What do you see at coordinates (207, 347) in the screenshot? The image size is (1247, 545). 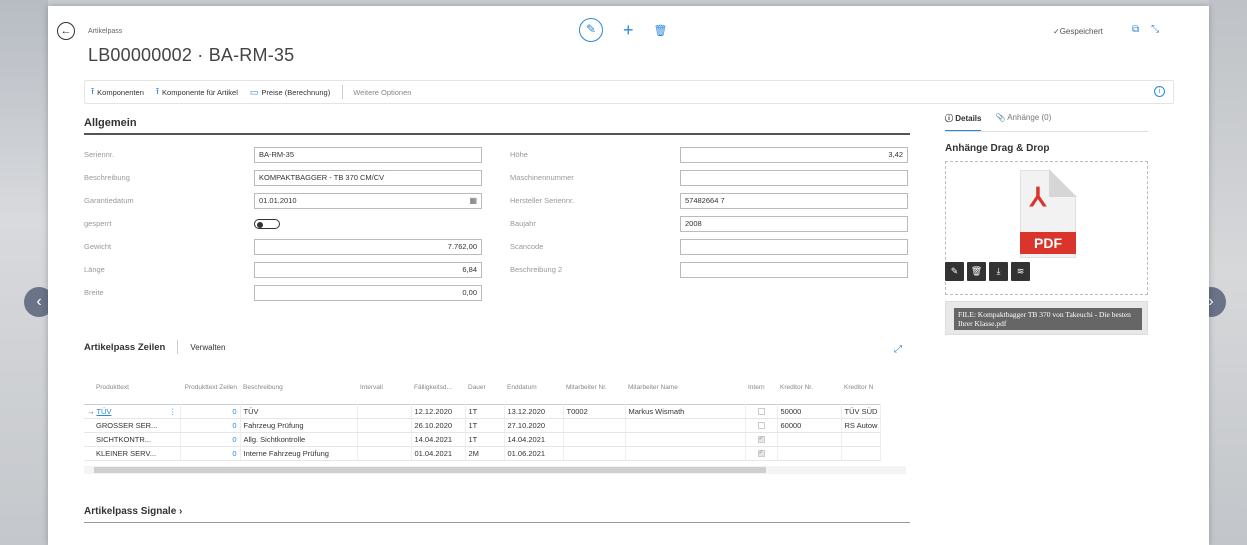 I see `manage-button: Verwalten` at bounding box center [207, 347].